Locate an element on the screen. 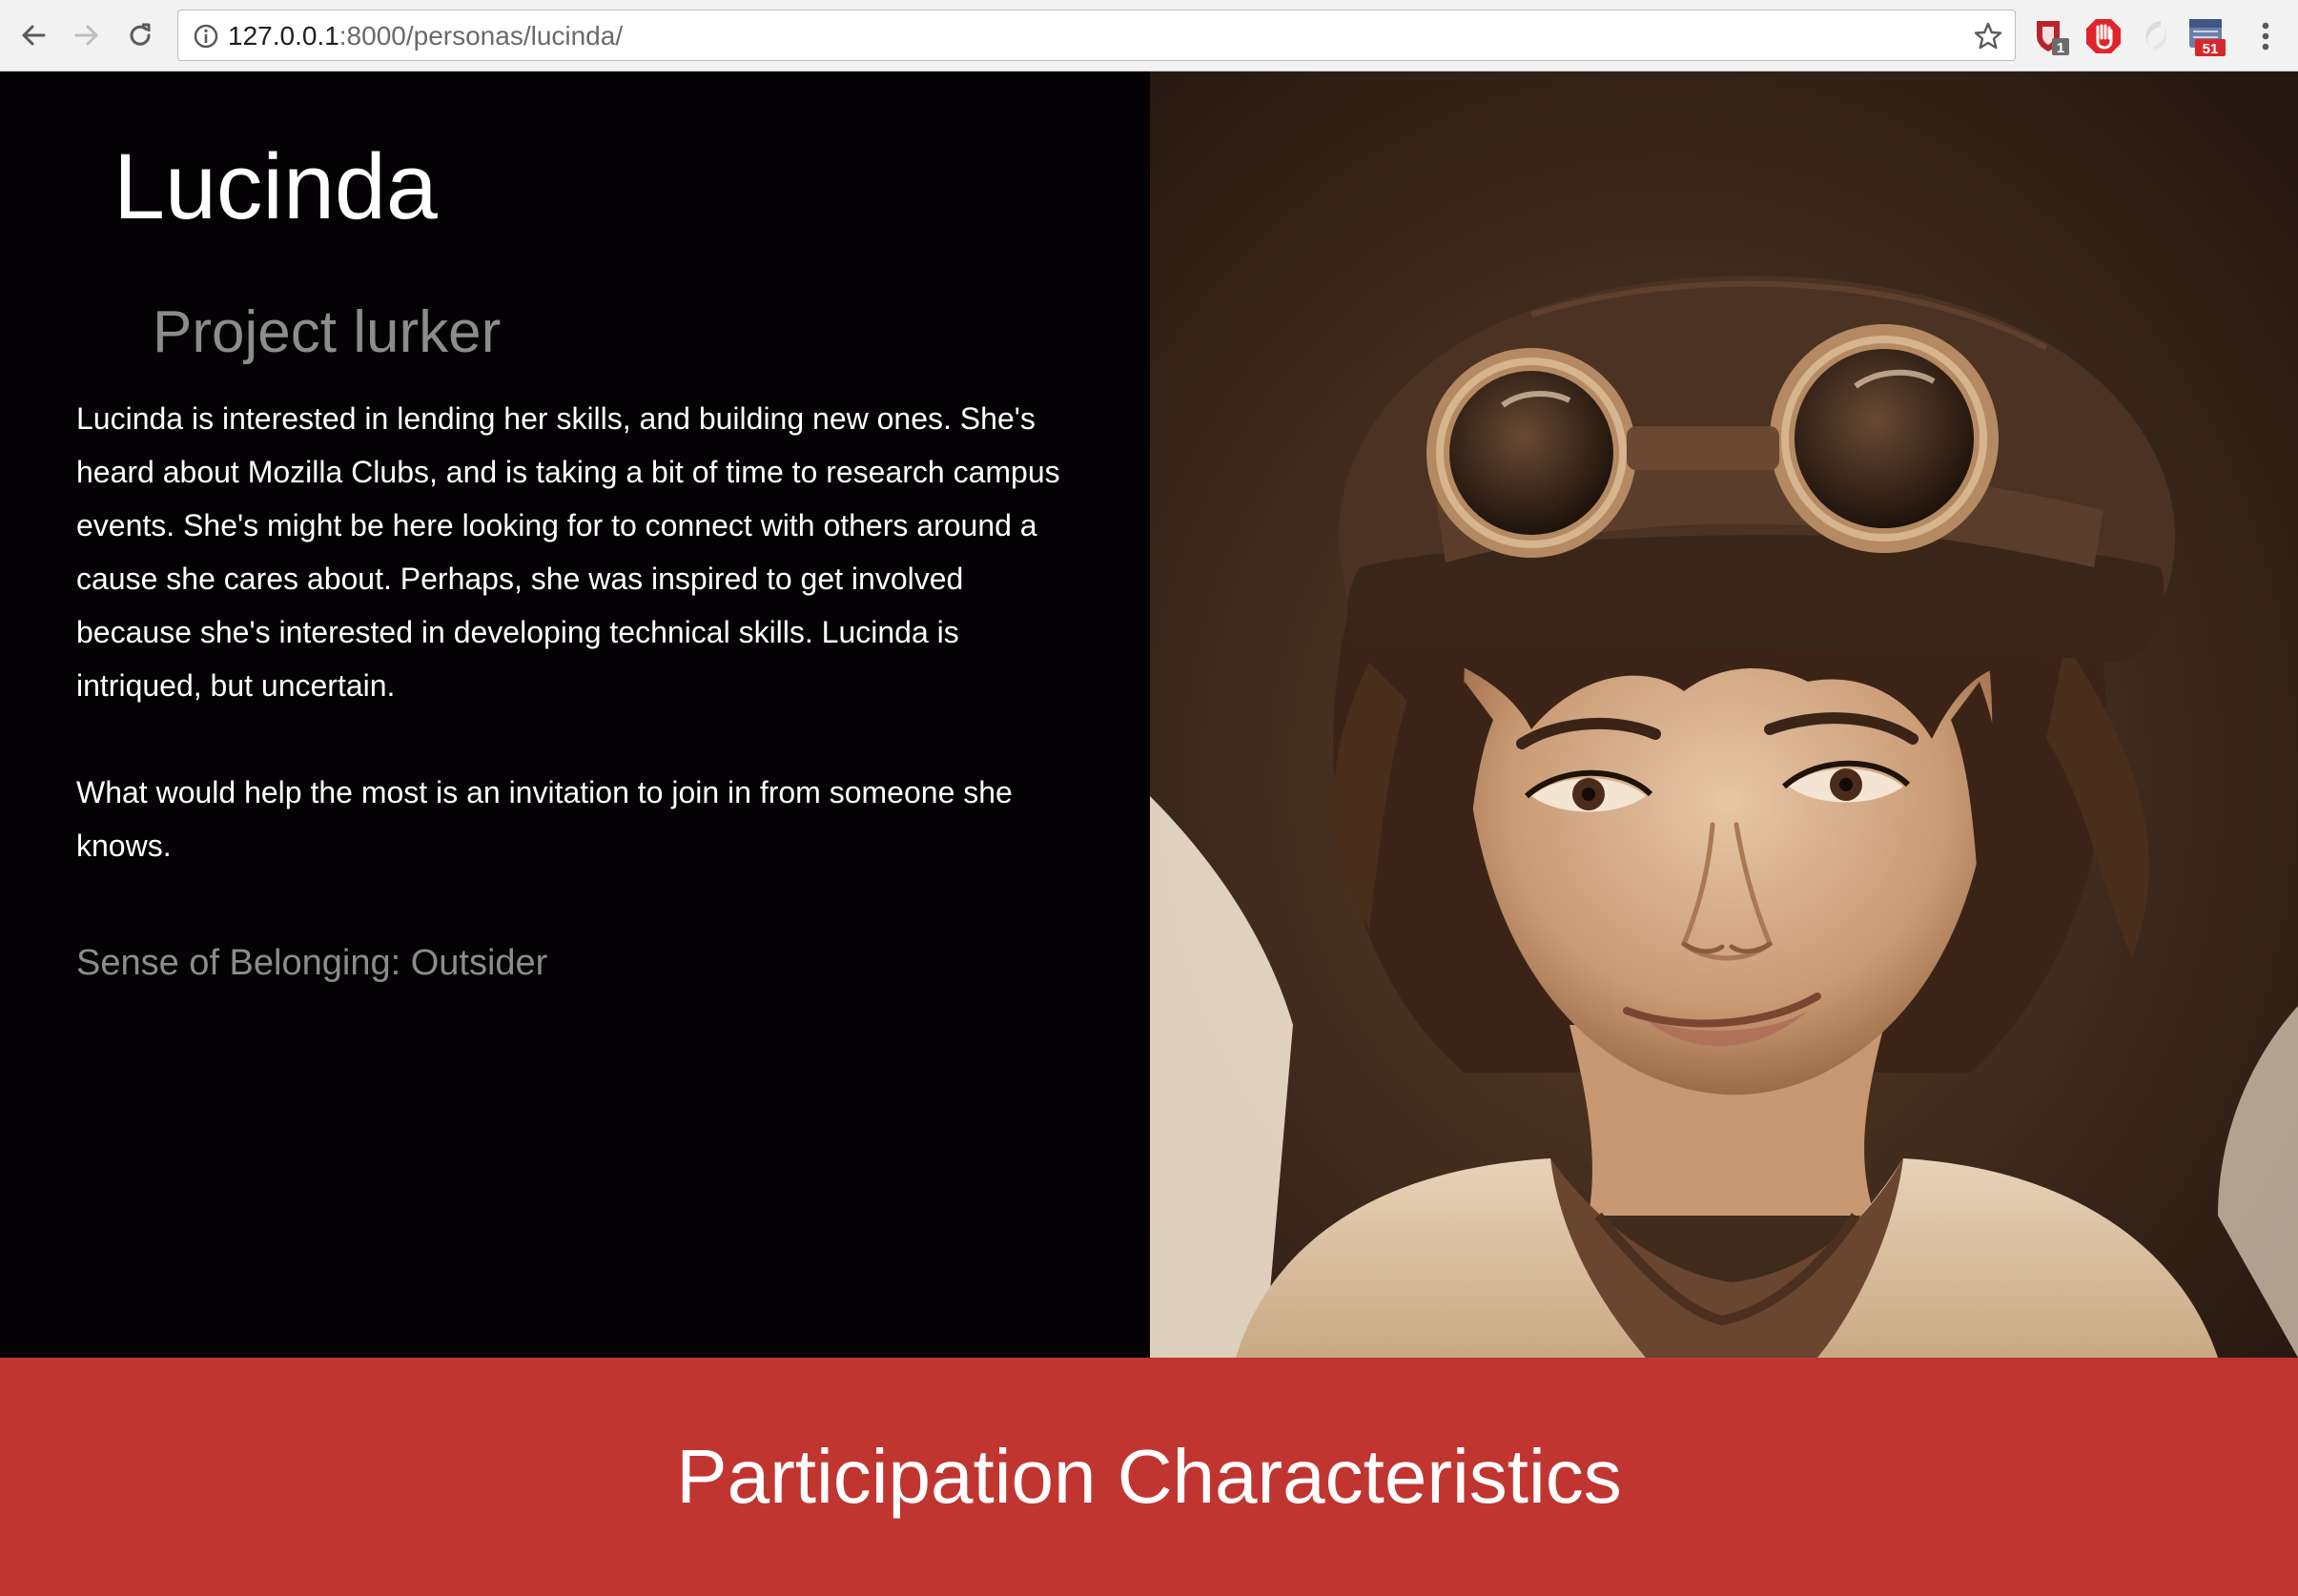 This screenshot has height=1596, width=2298. gray-extension-icon is located at coordinates (2156, 36).